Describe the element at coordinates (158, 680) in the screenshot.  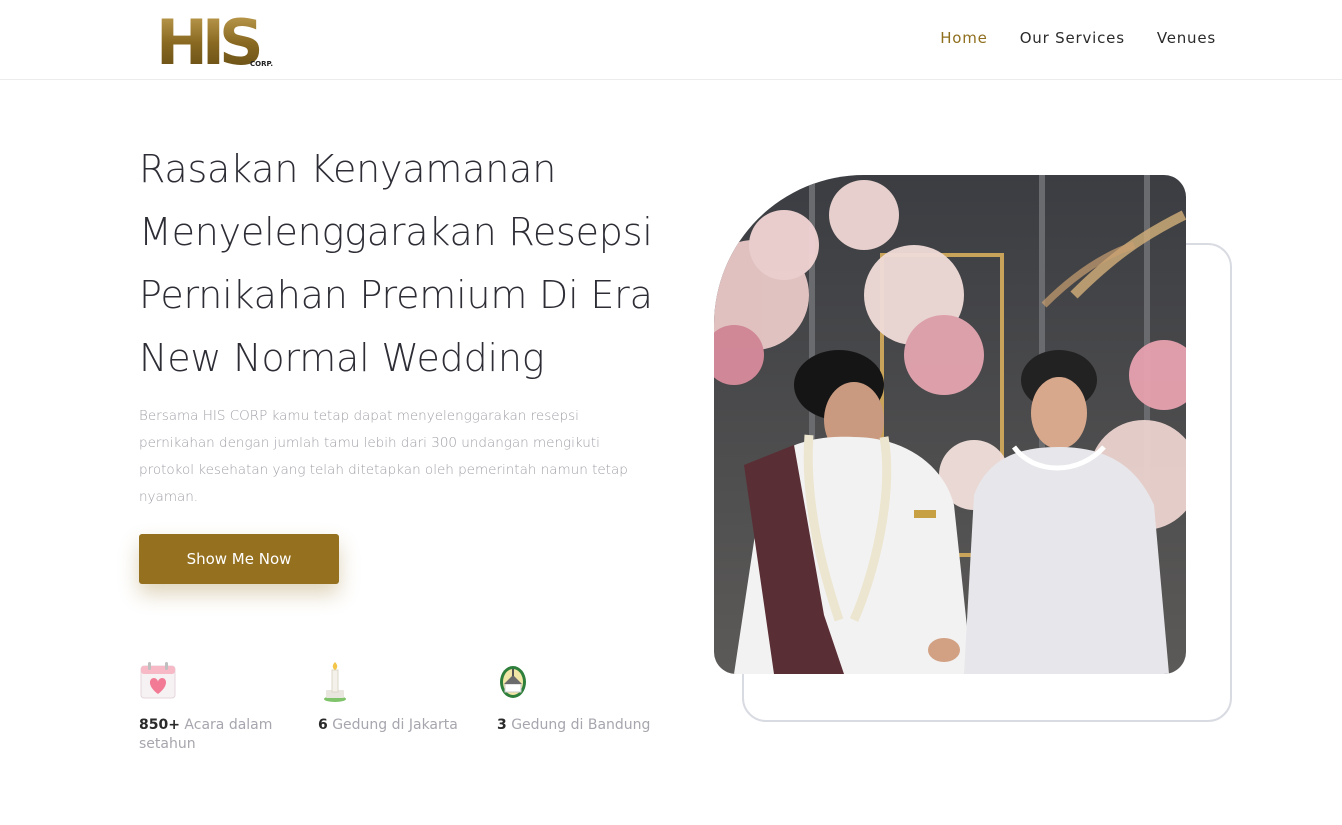
I see `calendar-heart-icon` at that location.